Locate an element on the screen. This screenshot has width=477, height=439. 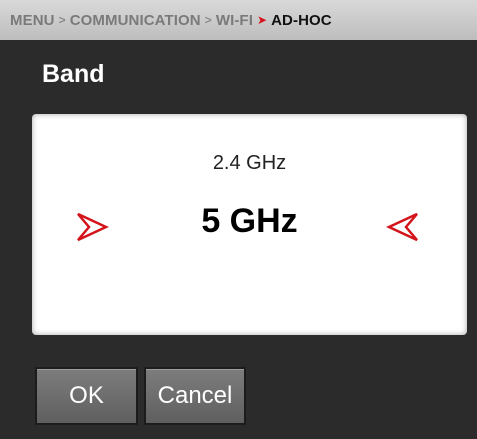
breadcrumb-item-menu: MENU is located at coordinates (32, 20).